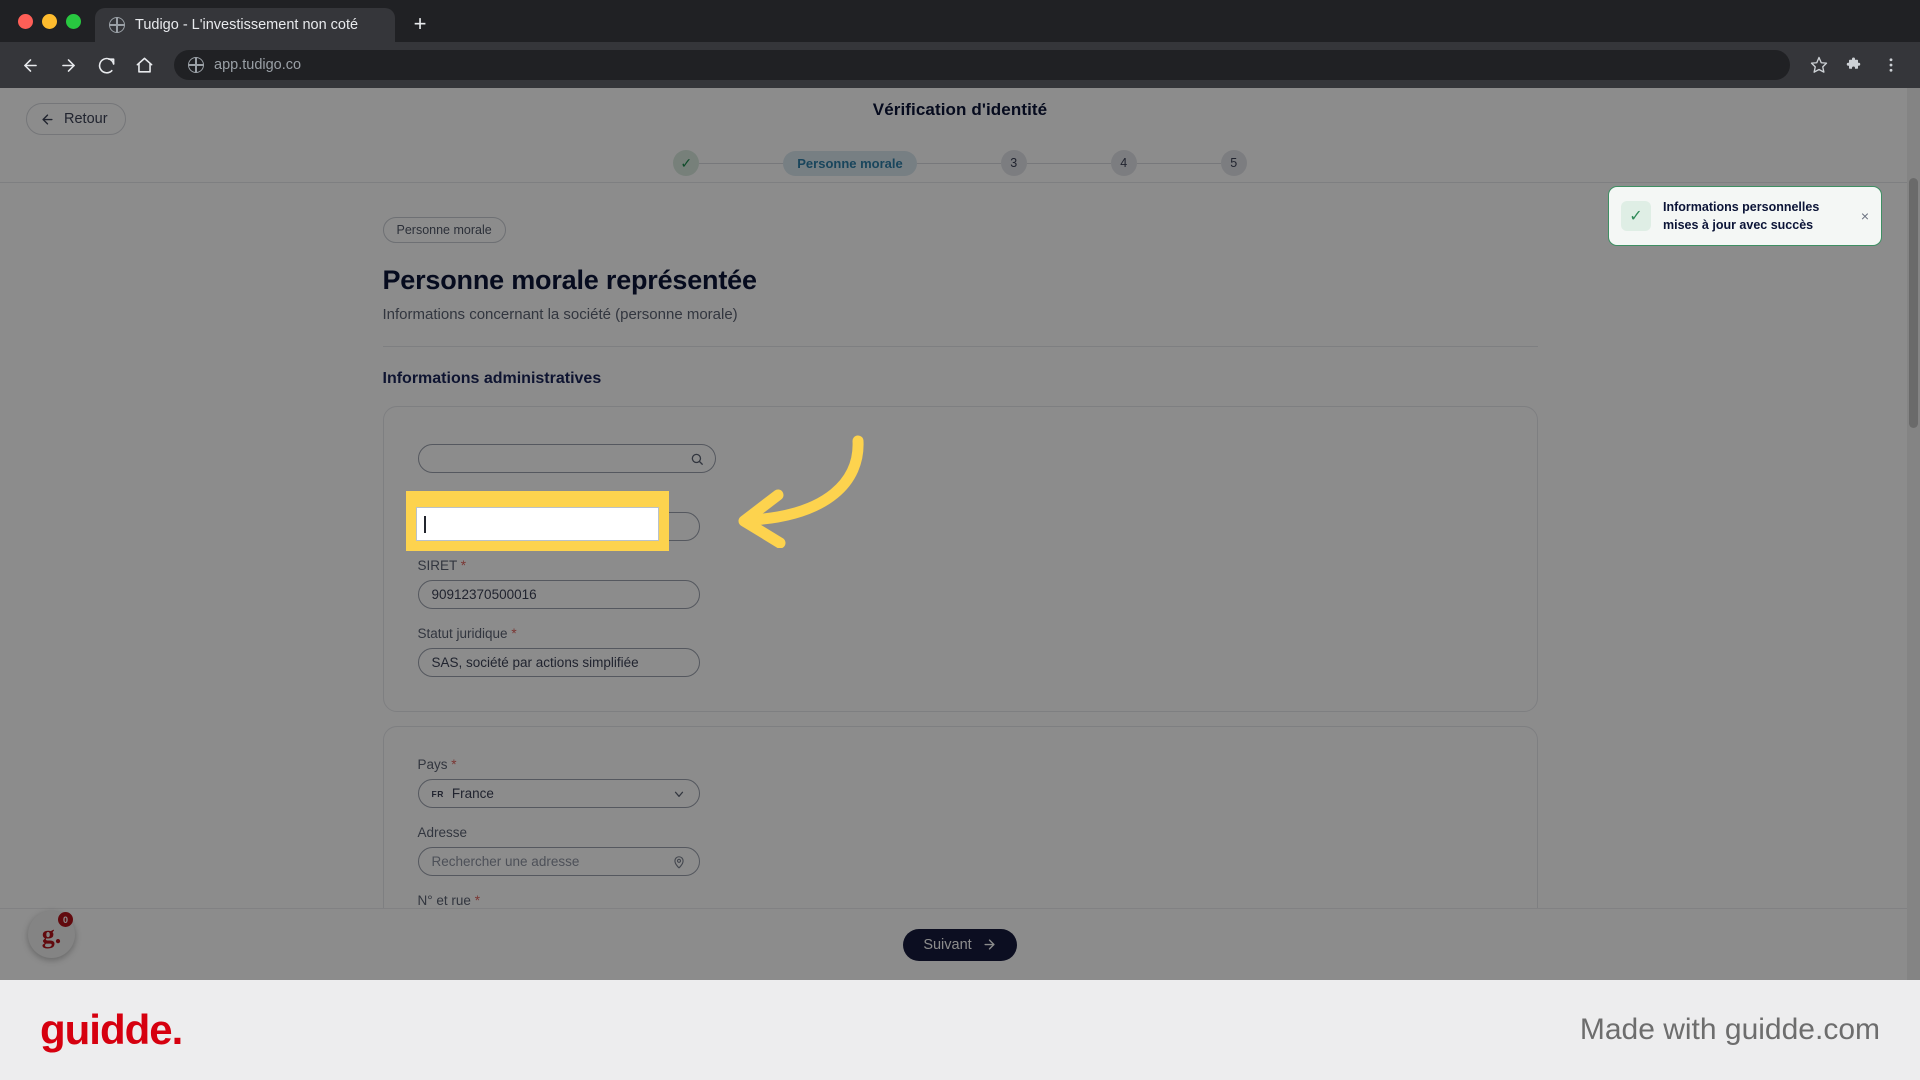 This screenshot has height=1080, width=1920. I want to click on close-window-button, so click(25, 21).